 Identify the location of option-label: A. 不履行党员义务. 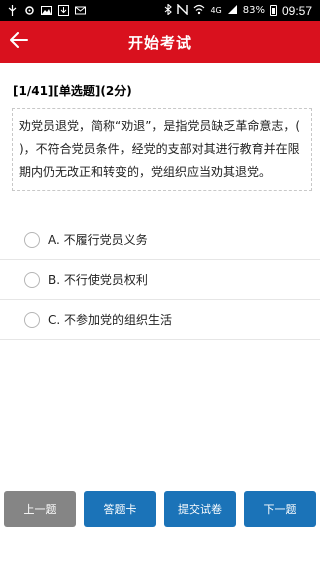
(98, 240).